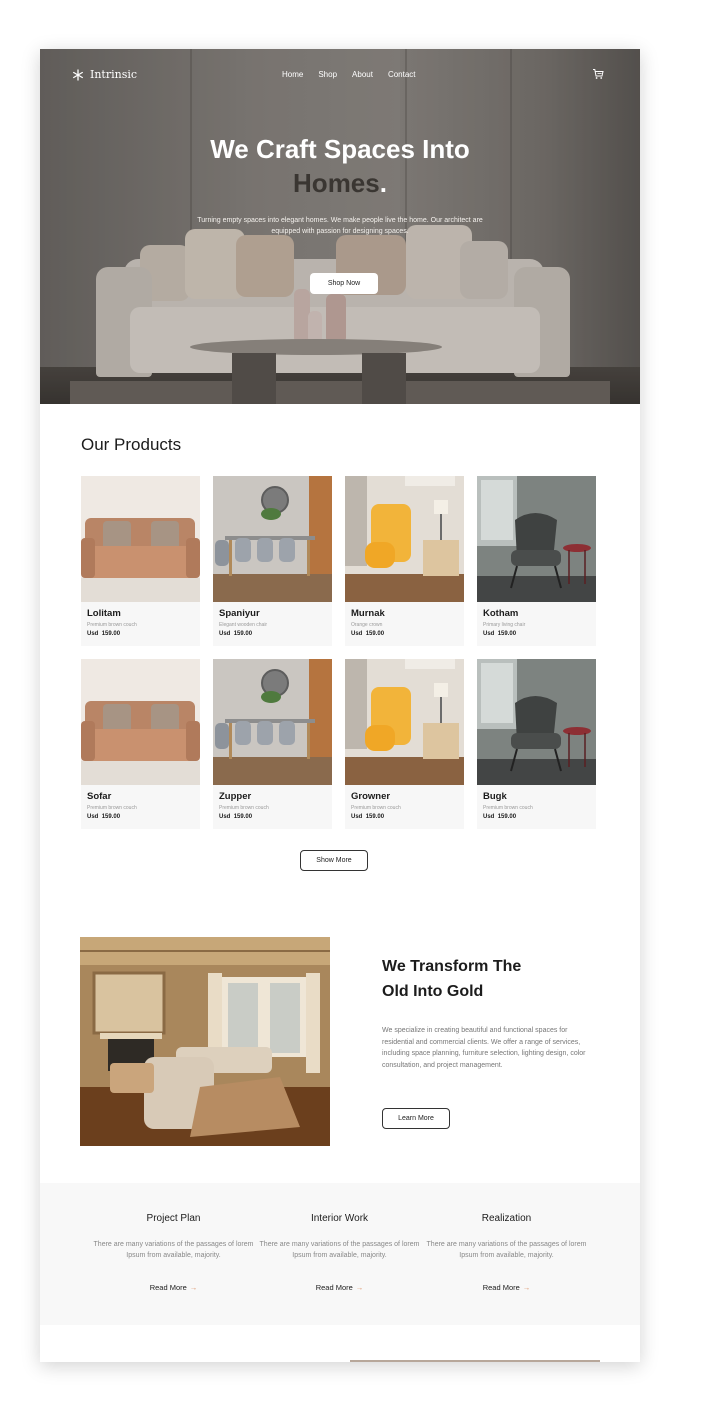  I want to click on product-name: Zupper, so click(235, 796).